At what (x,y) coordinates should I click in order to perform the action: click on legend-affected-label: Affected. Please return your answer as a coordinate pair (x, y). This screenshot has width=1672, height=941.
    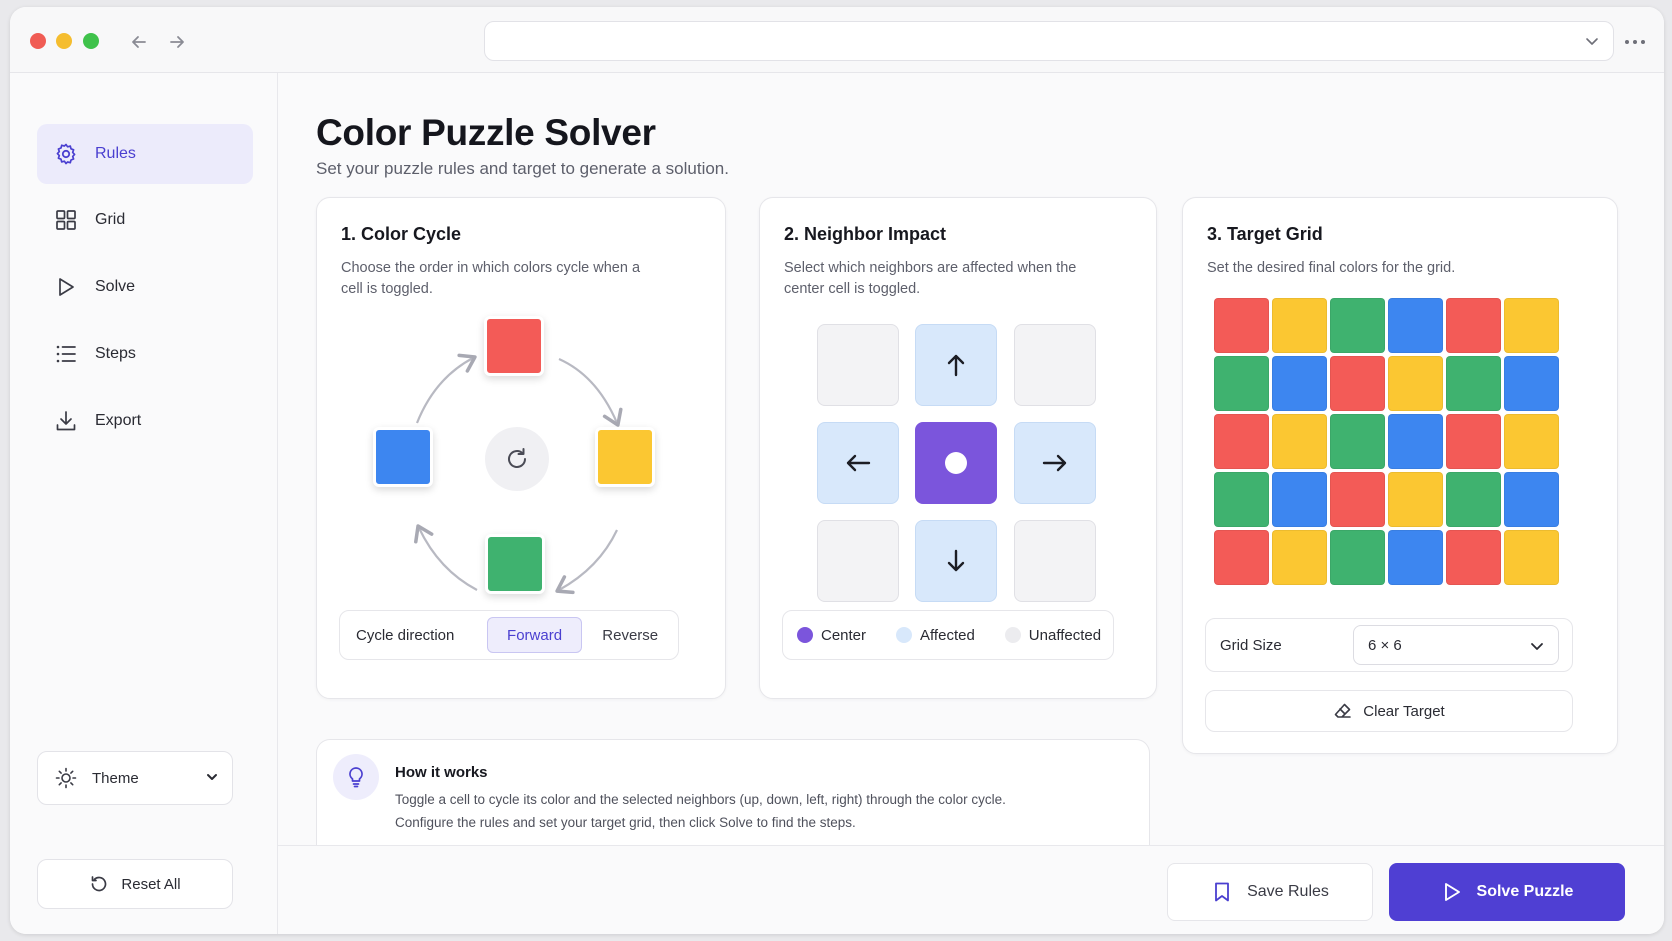
    Looking at the image, I should click on (947, 635).